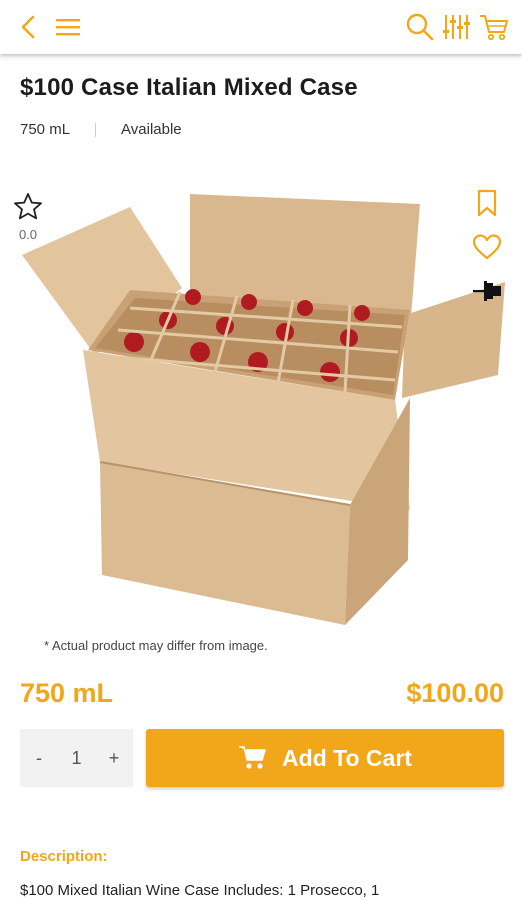  I want to click on pin-icon, so click(487, 291).